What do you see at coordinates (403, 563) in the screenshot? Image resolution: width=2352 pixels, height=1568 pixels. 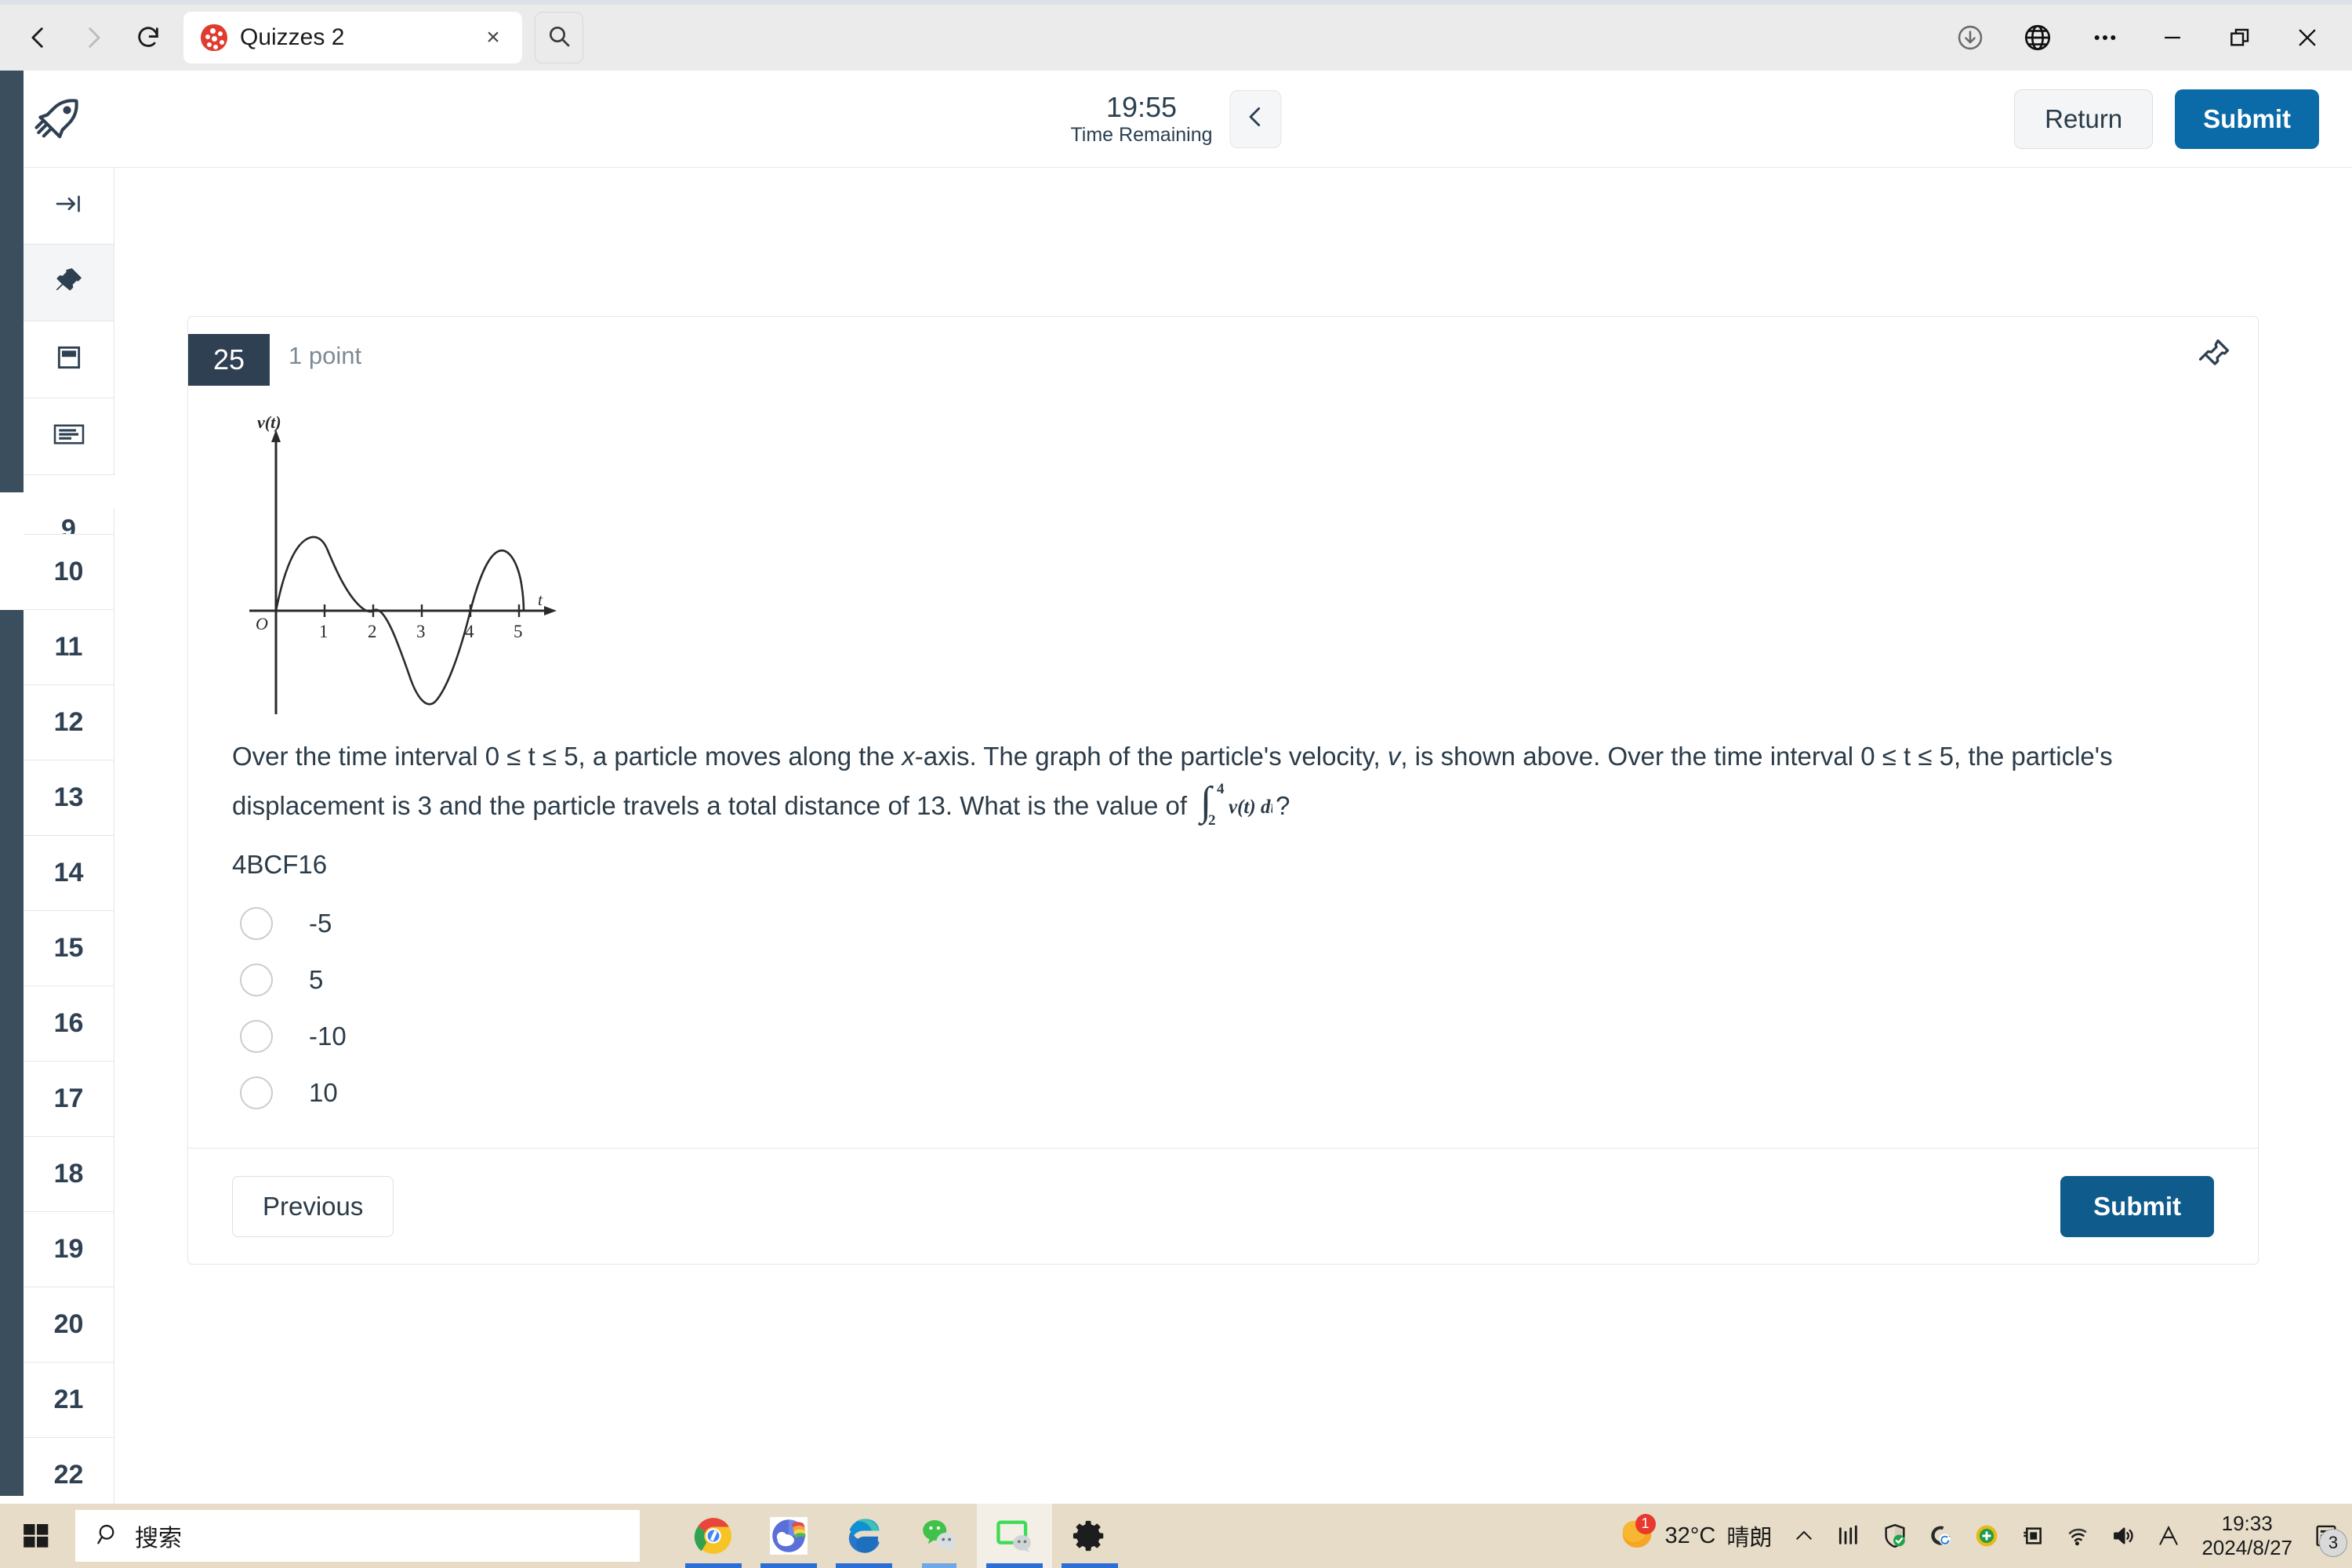 I see `velocity-graph-svg: v(t) t O 1 2 3 4 5` at bounding box center [403, 563].